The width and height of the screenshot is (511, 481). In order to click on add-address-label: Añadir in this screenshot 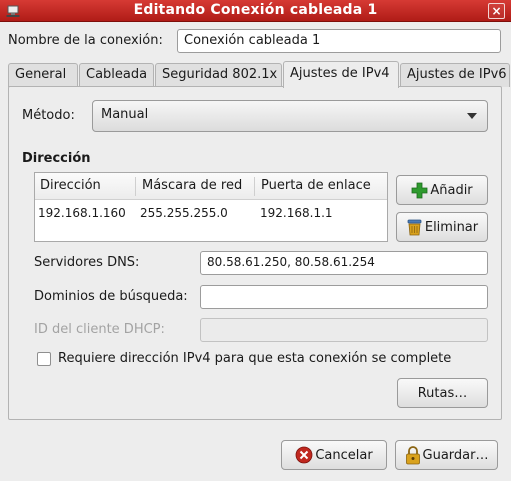, I will do `click(451, 190)`.